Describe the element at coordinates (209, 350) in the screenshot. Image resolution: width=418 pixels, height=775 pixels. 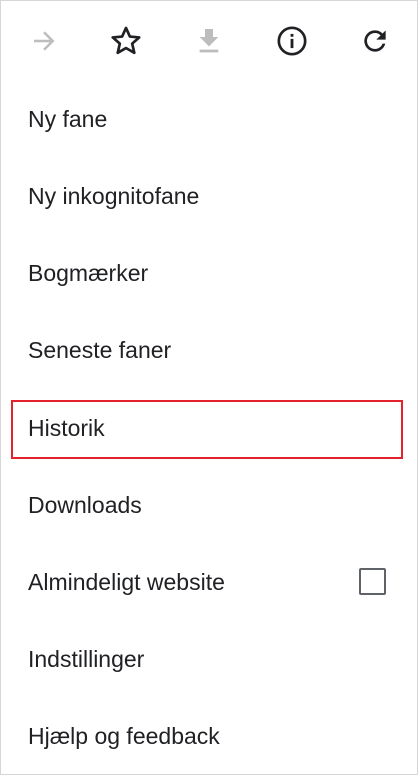
I see `menu-item-recent-tabs: Seneste faner` at that location.